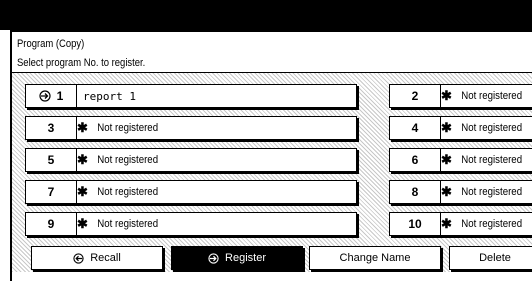  I want to click on program-number-cell: 1, so click(51, 96).